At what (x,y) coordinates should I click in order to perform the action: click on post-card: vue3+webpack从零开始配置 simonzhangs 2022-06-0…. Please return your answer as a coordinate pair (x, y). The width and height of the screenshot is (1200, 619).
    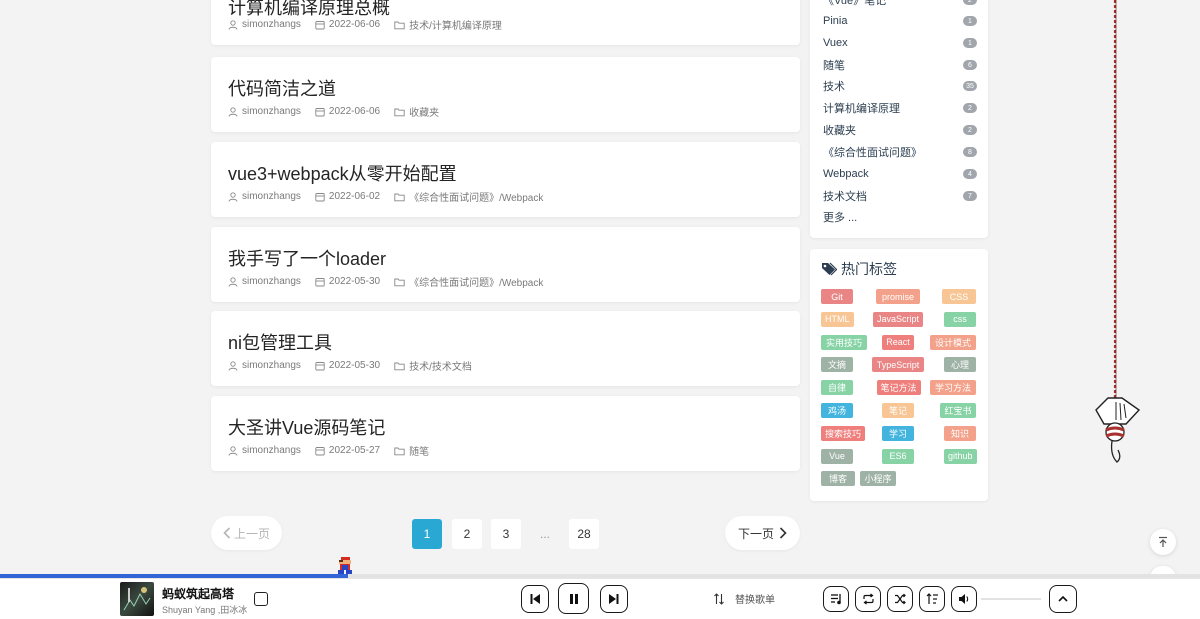
    Looking at the image, I should click on (505, 179).